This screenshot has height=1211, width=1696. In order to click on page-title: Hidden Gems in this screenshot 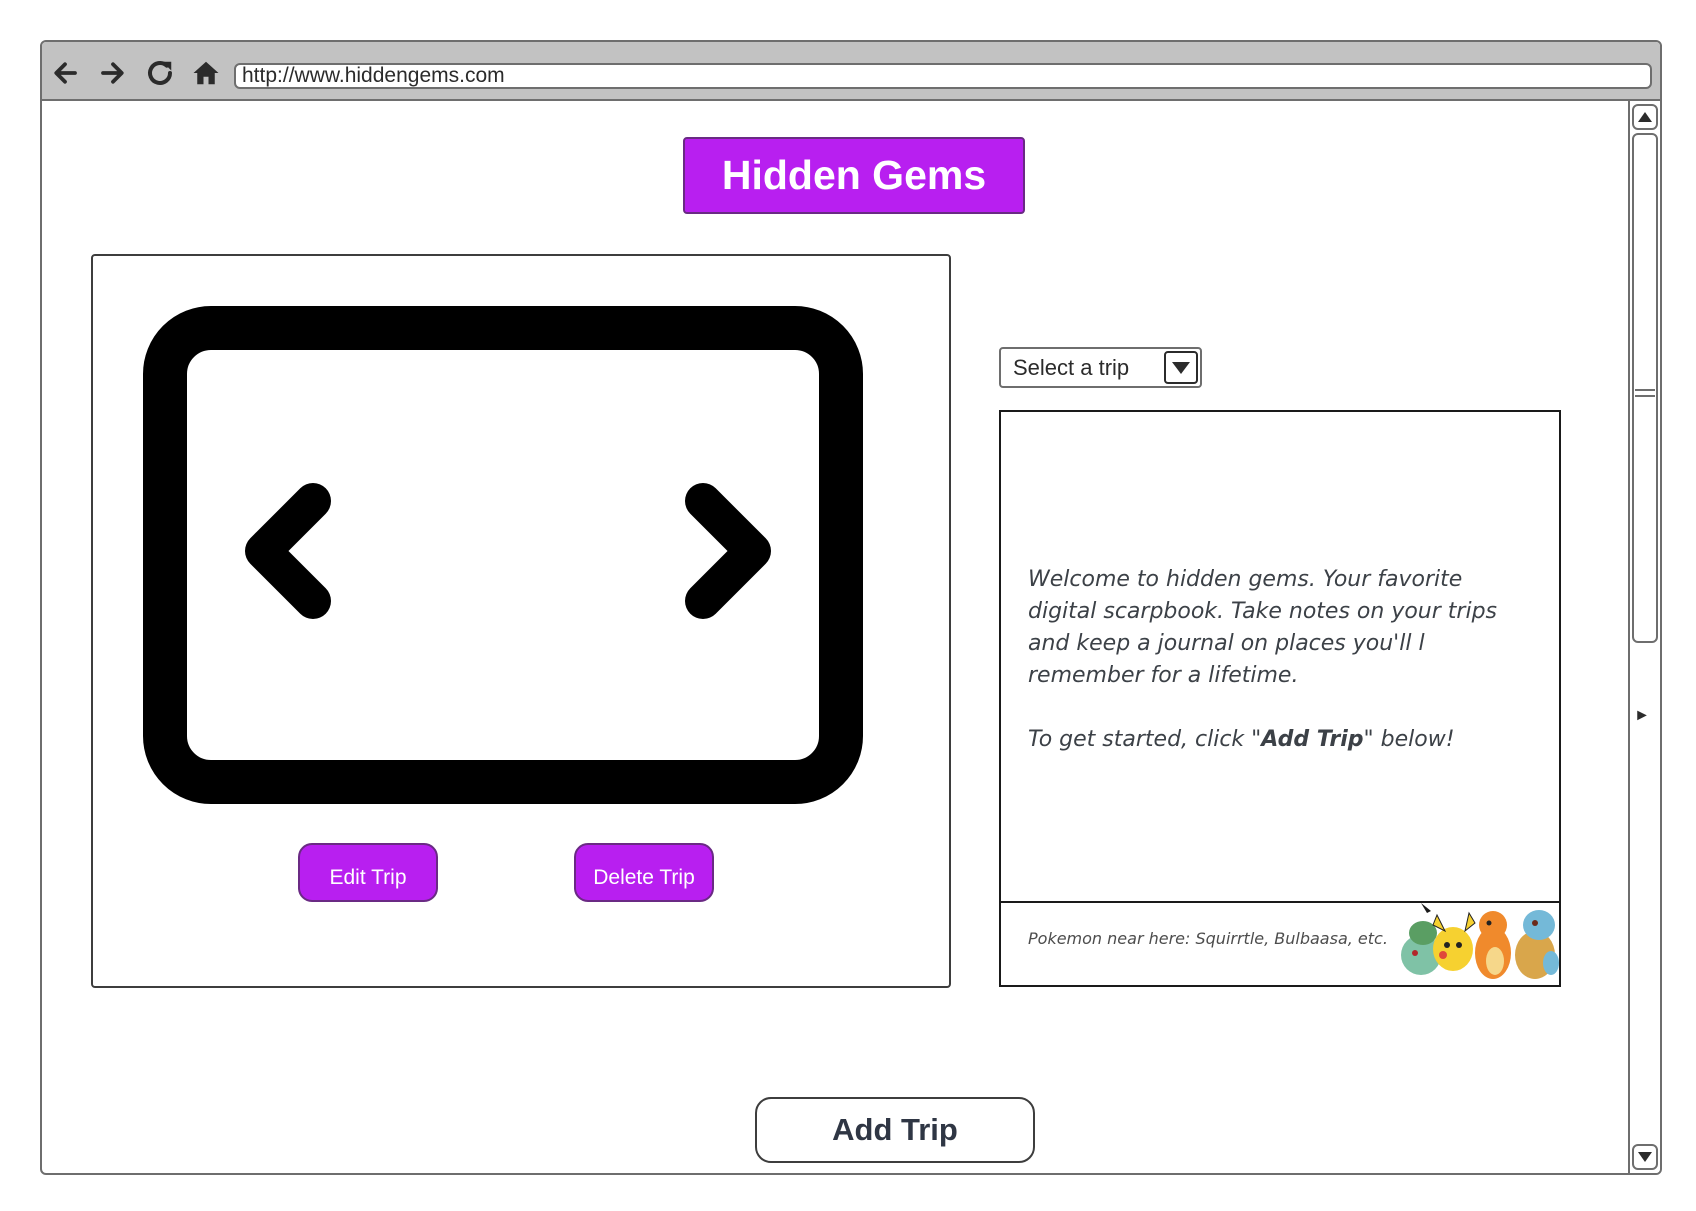, I will do `click(854, 175)`.